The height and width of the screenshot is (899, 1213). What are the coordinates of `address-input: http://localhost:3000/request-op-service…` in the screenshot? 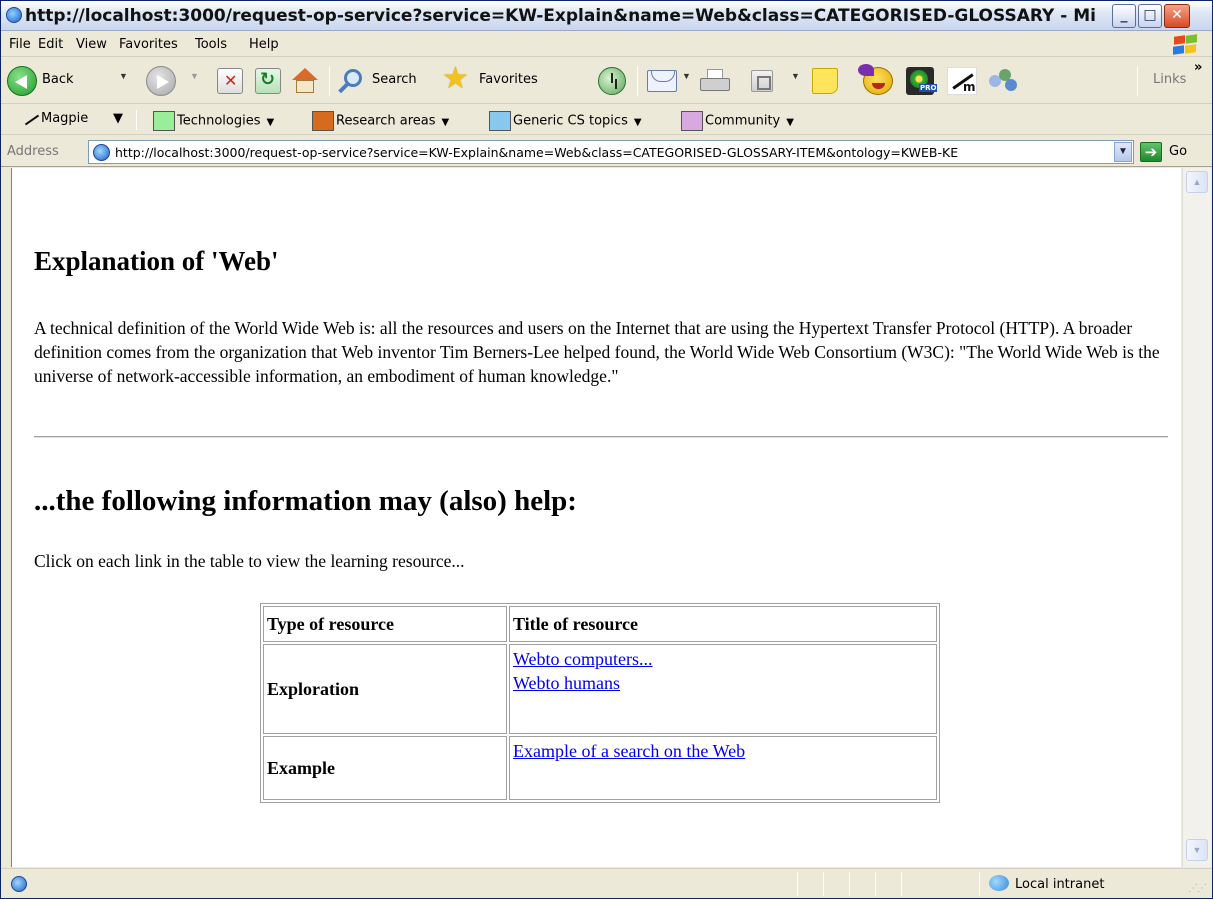 It's located at (611, 152).